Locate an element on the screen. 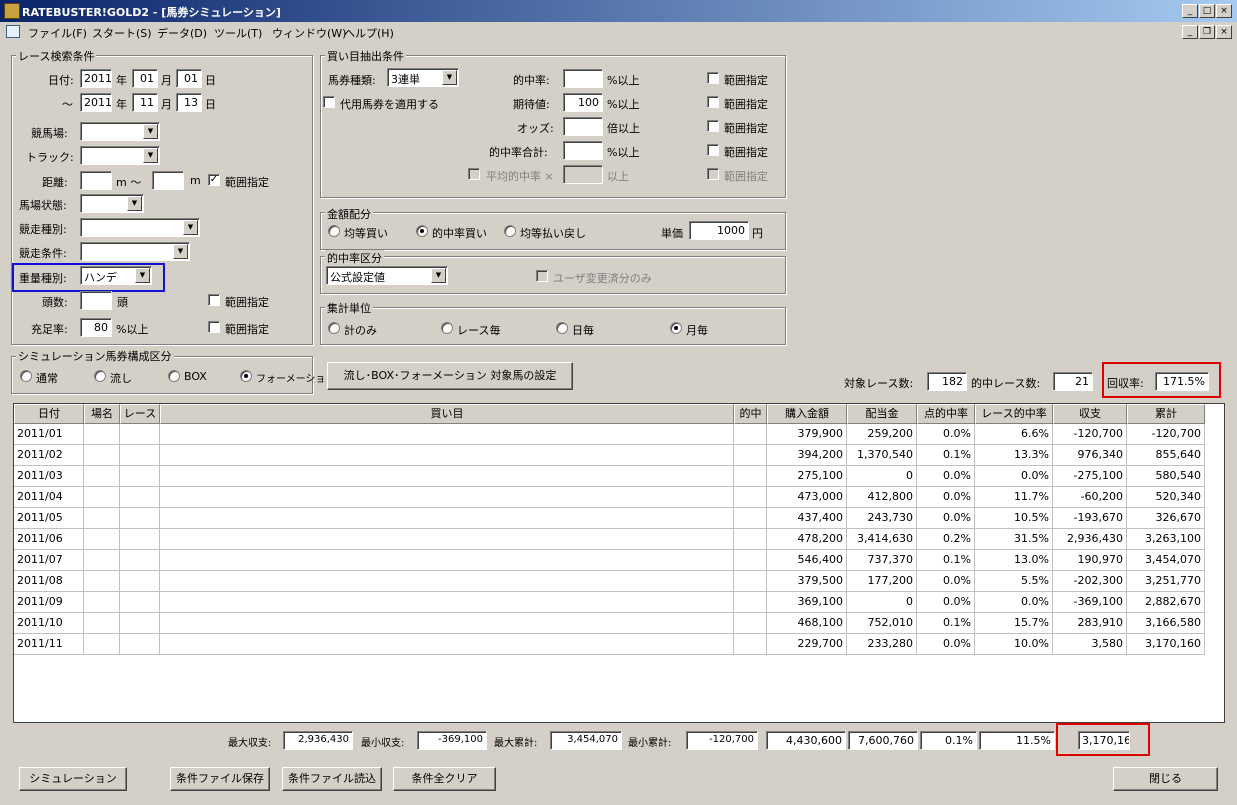  sim-nagashi-label: 流し is located at coordinates (121, 378).